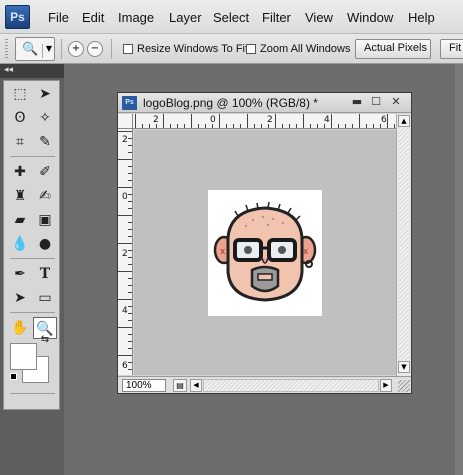 Image resolution: width=463 pixels, height=475 pixels. I want to click on menu-filter: Filter, so click(276, 17).